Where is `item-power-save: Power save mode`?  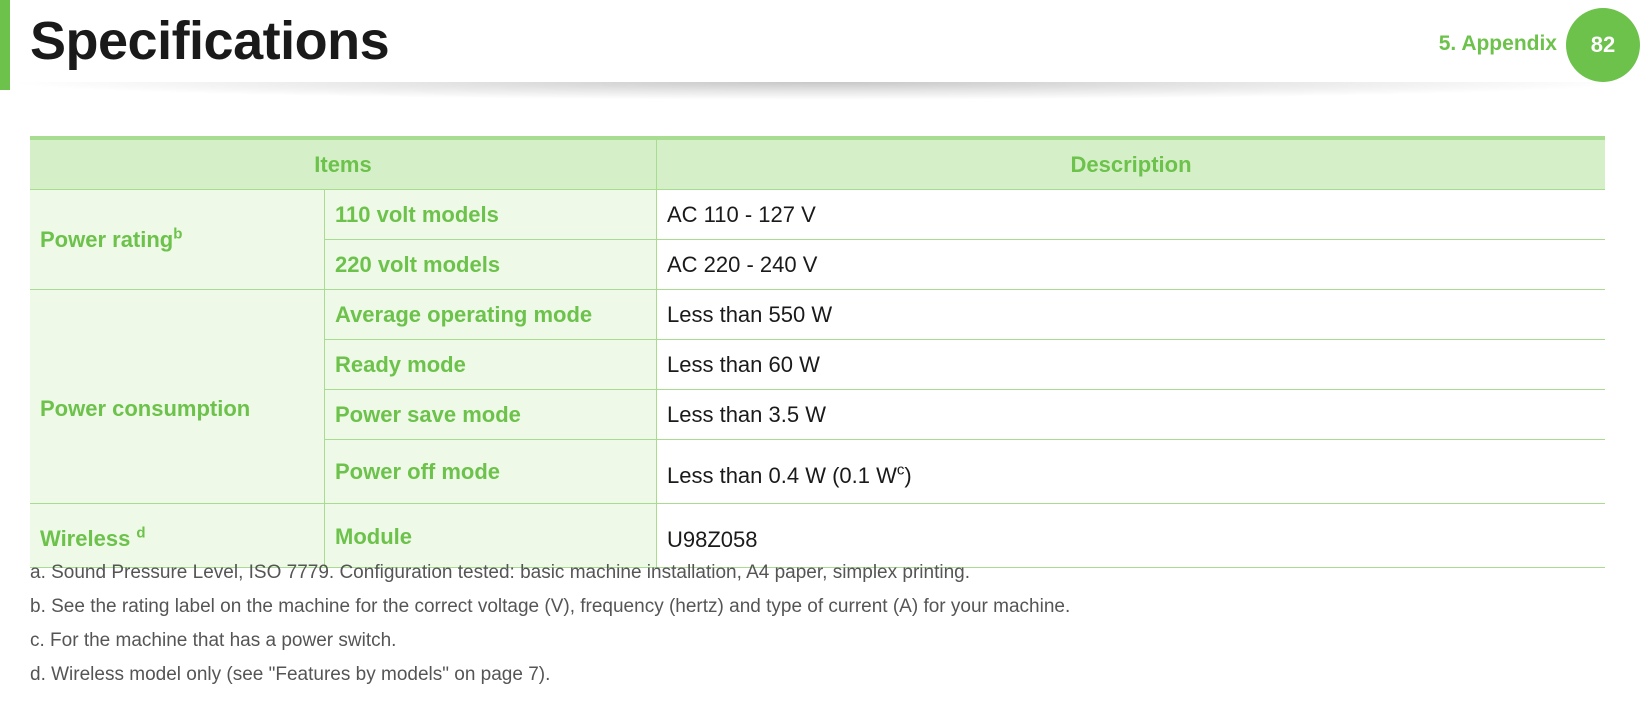 item-power-save: Power save mode is located at coordinates (490, 414).